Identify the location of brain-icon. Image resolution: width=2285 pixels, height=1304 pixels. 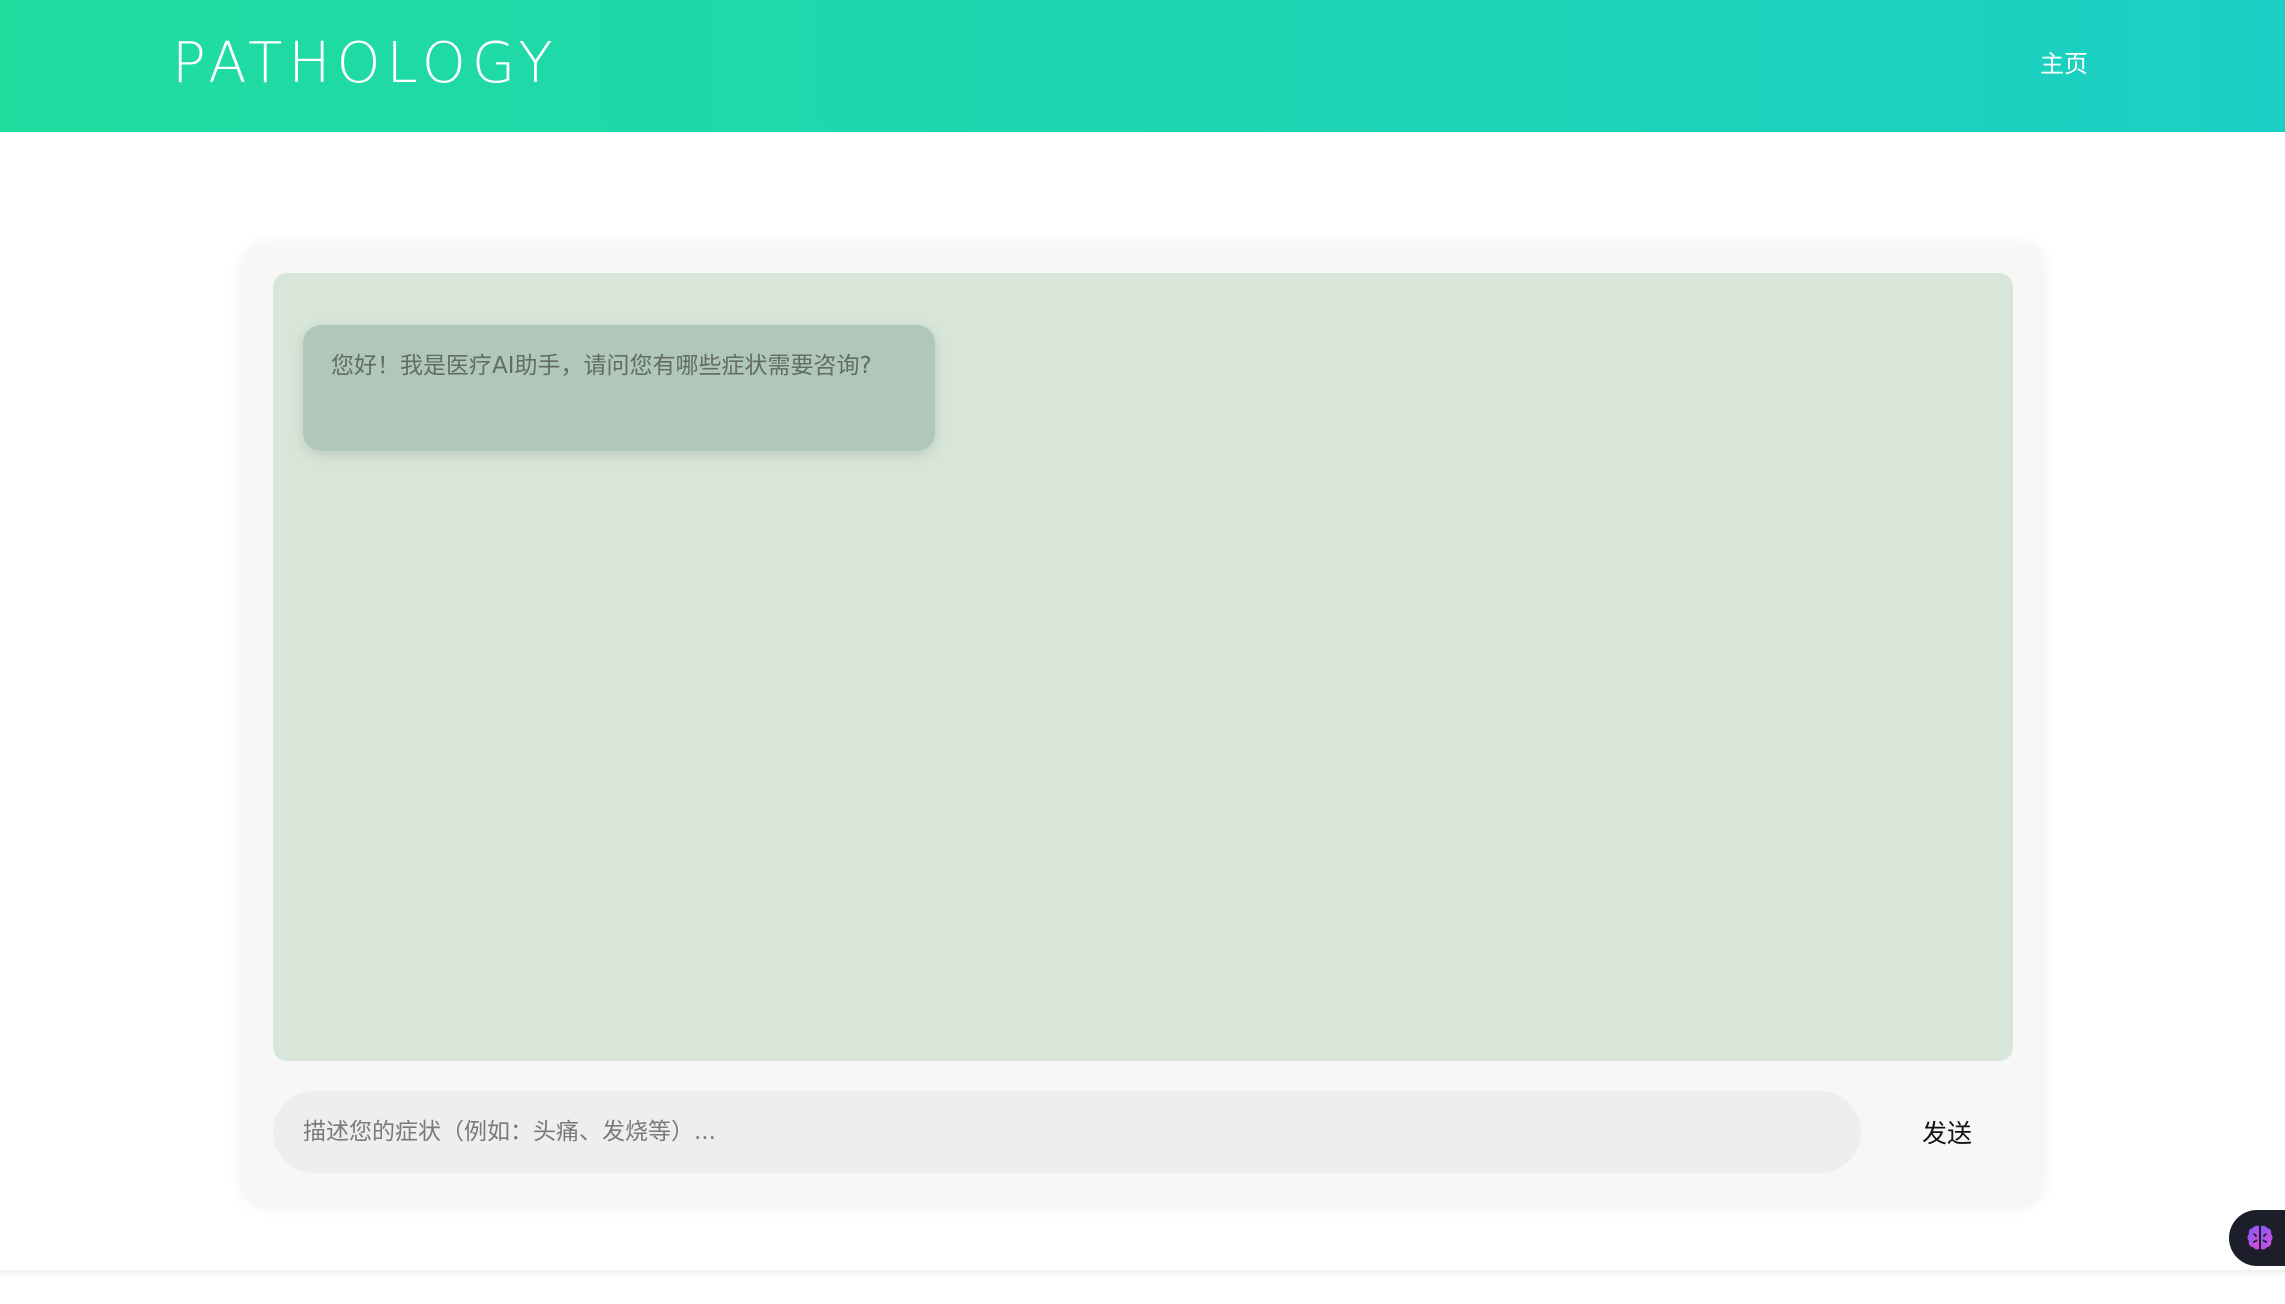
(2260, 1237).